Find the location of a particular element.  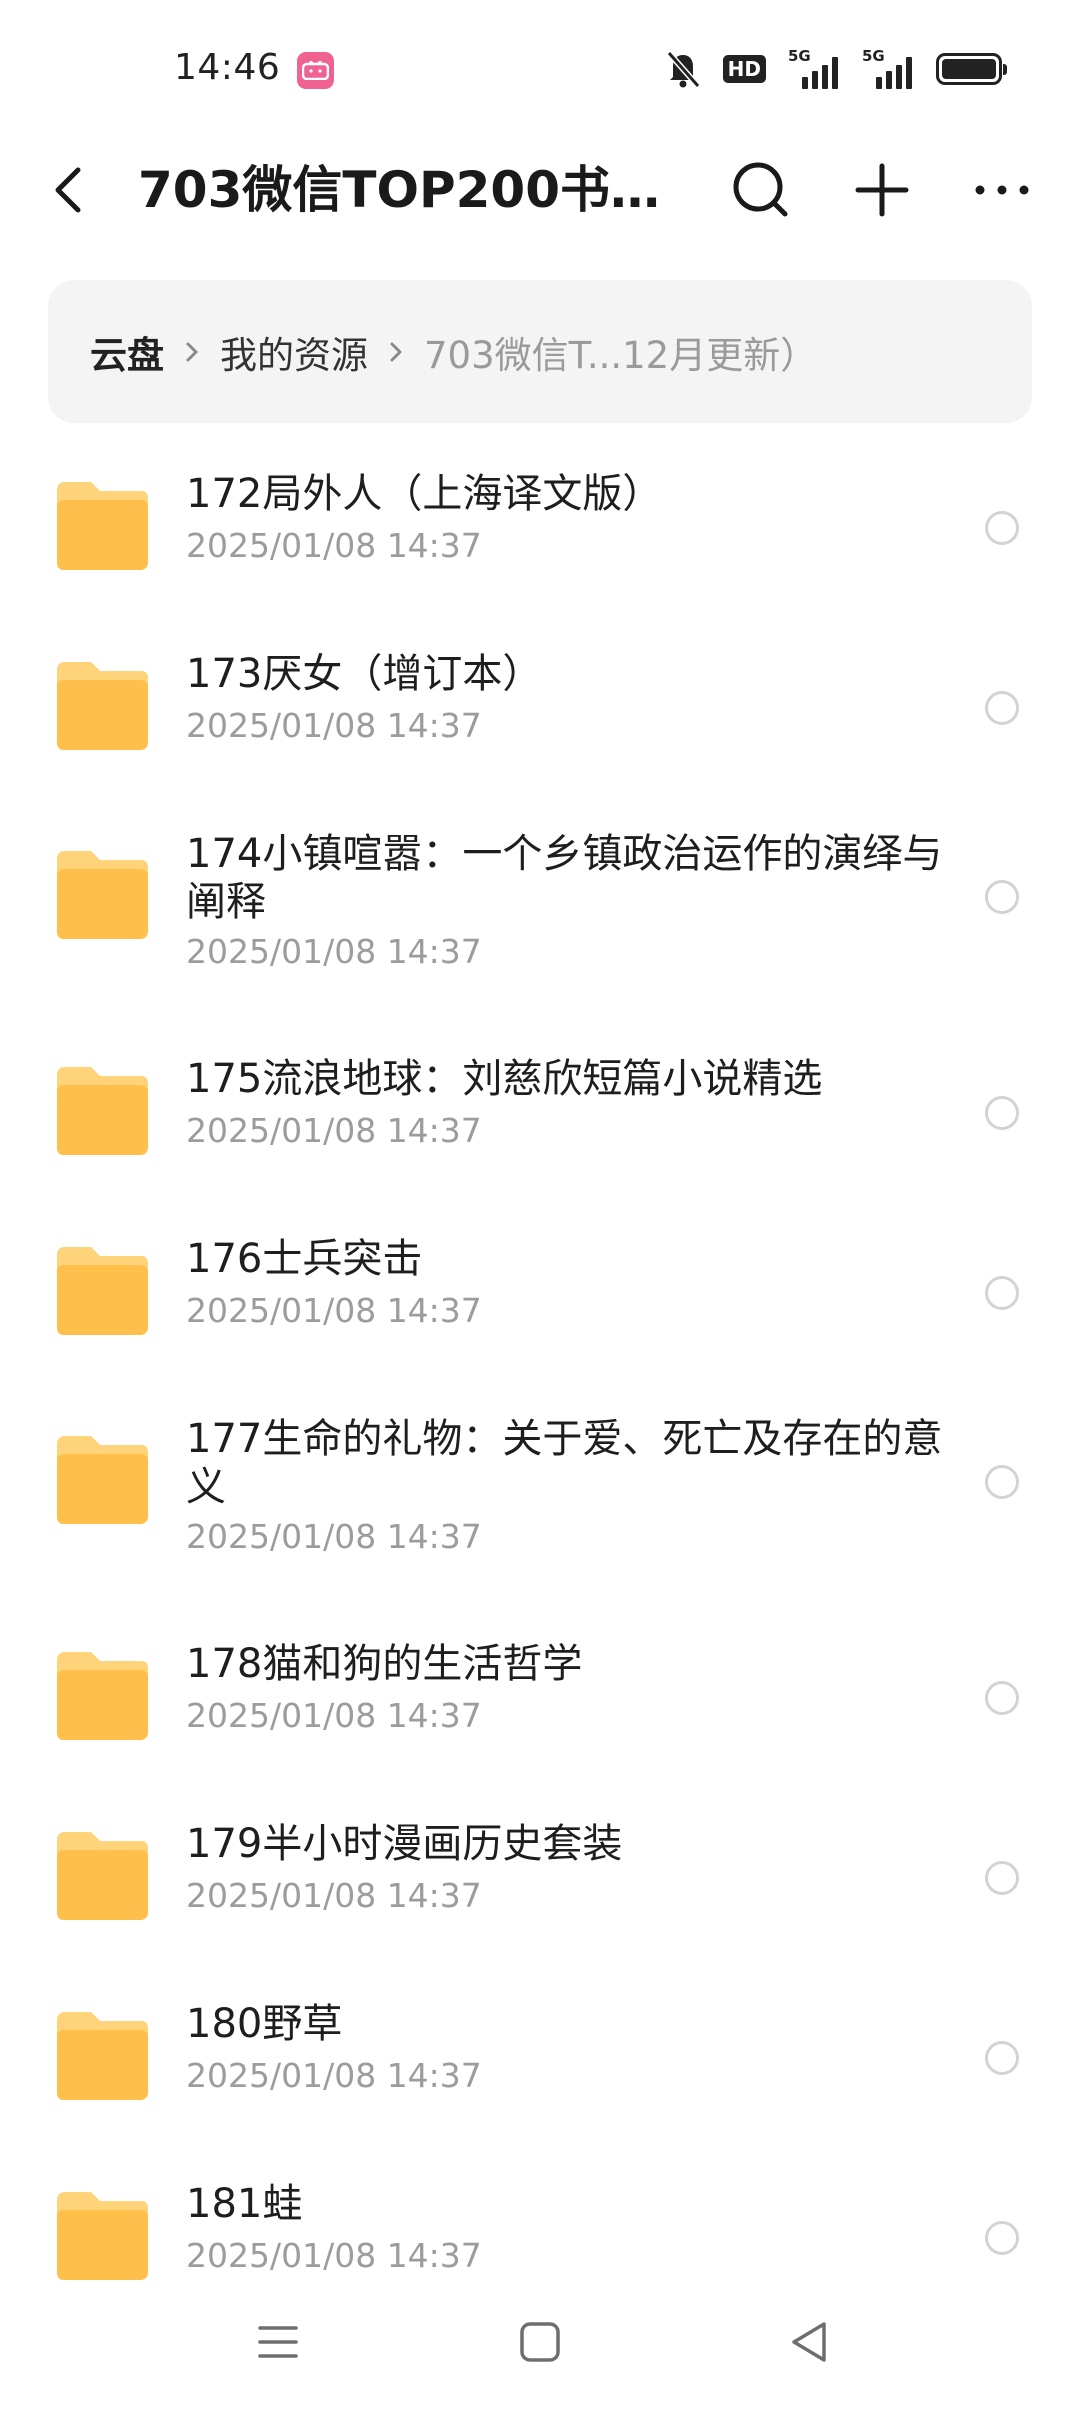

back-button is located at coordinates (70, 190).